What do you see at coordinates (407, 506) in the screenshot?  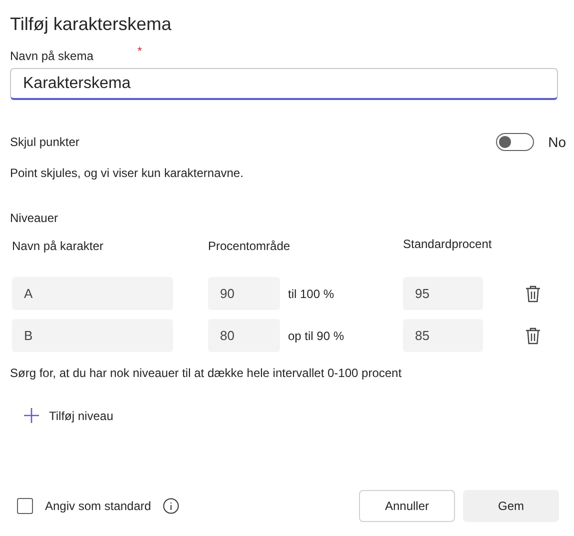 I see `dialog-button: Annuller` at bounding box center [407, 506].